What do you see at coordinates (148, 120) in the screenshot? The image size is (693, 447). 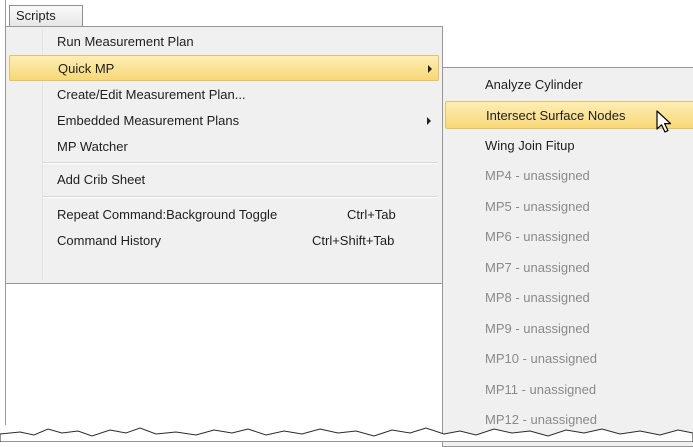 I see `menu-item-label: Embedded Measurement Plans` at bounding box center [148, 120].